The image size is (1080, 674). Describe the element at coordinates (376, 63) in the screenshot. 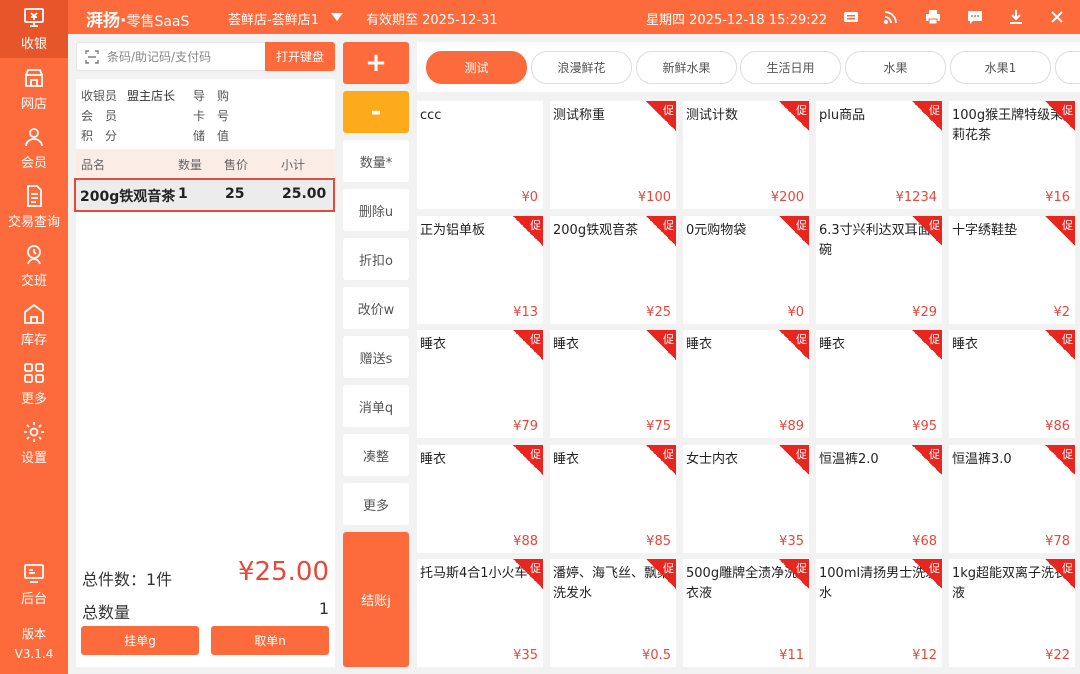

I see `increase-qty-button: +` at that location.